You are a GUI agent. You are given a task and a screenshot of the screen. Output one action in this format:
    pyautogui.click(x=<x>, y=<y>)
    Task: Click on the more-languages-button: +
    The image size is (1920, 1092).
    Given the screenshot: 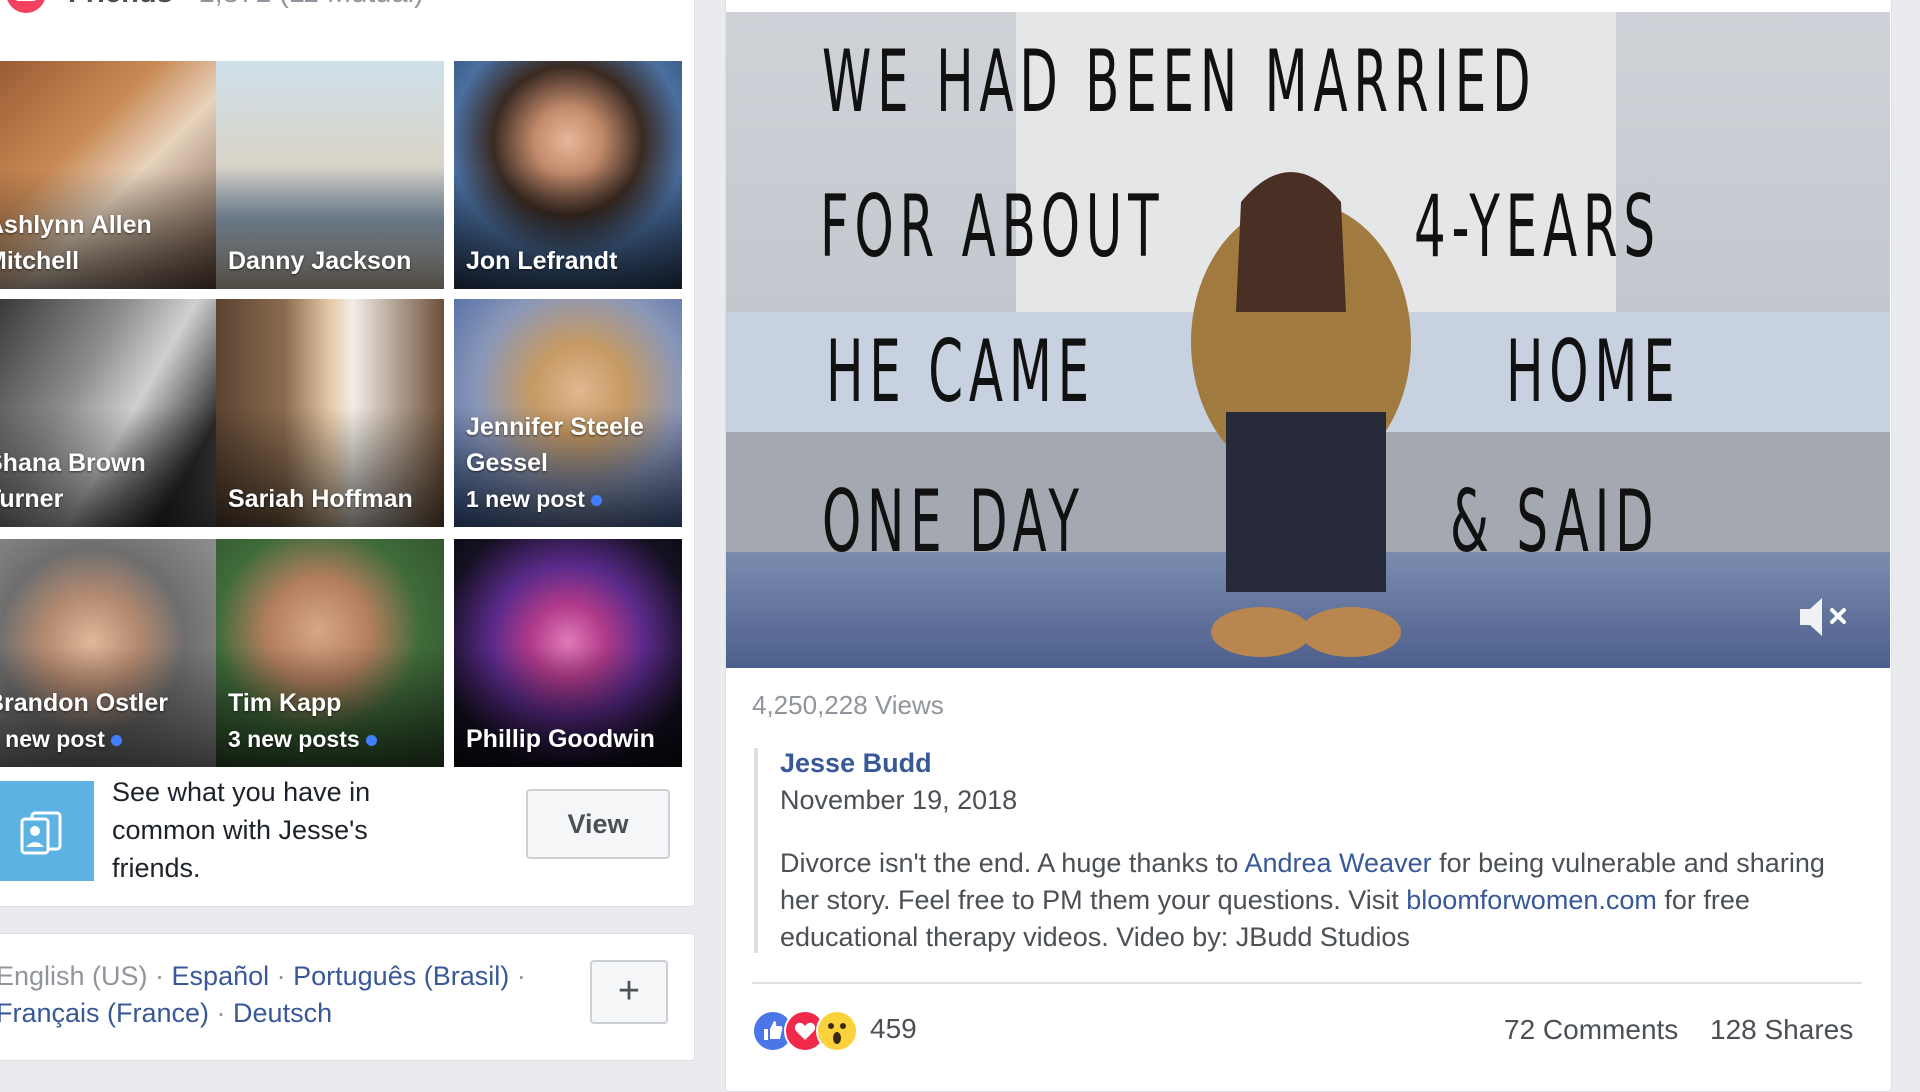 What is the action you would take?
    pyautogui.click(x=629, y=992)
    